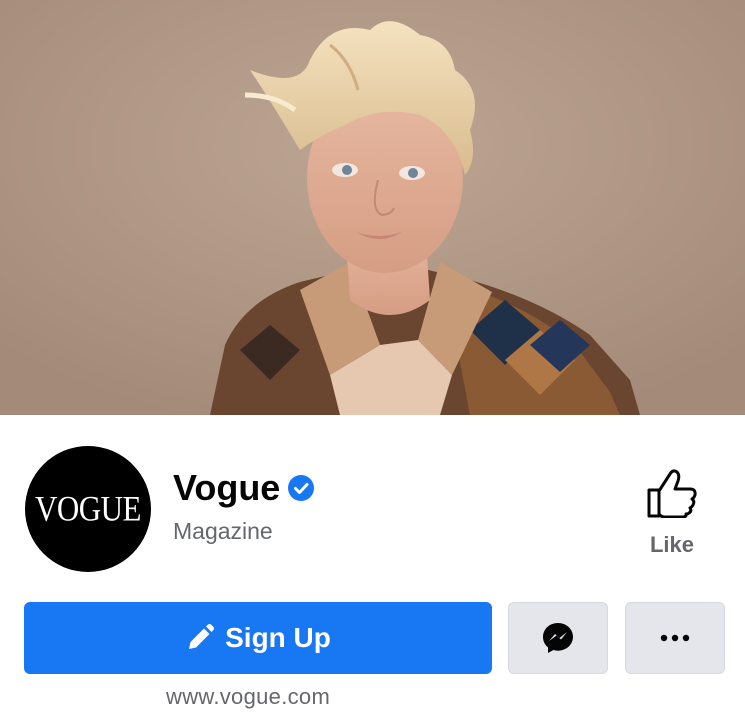 The image size is (745, 728). I want to click on page-name: Vogue, so click(226, 488).